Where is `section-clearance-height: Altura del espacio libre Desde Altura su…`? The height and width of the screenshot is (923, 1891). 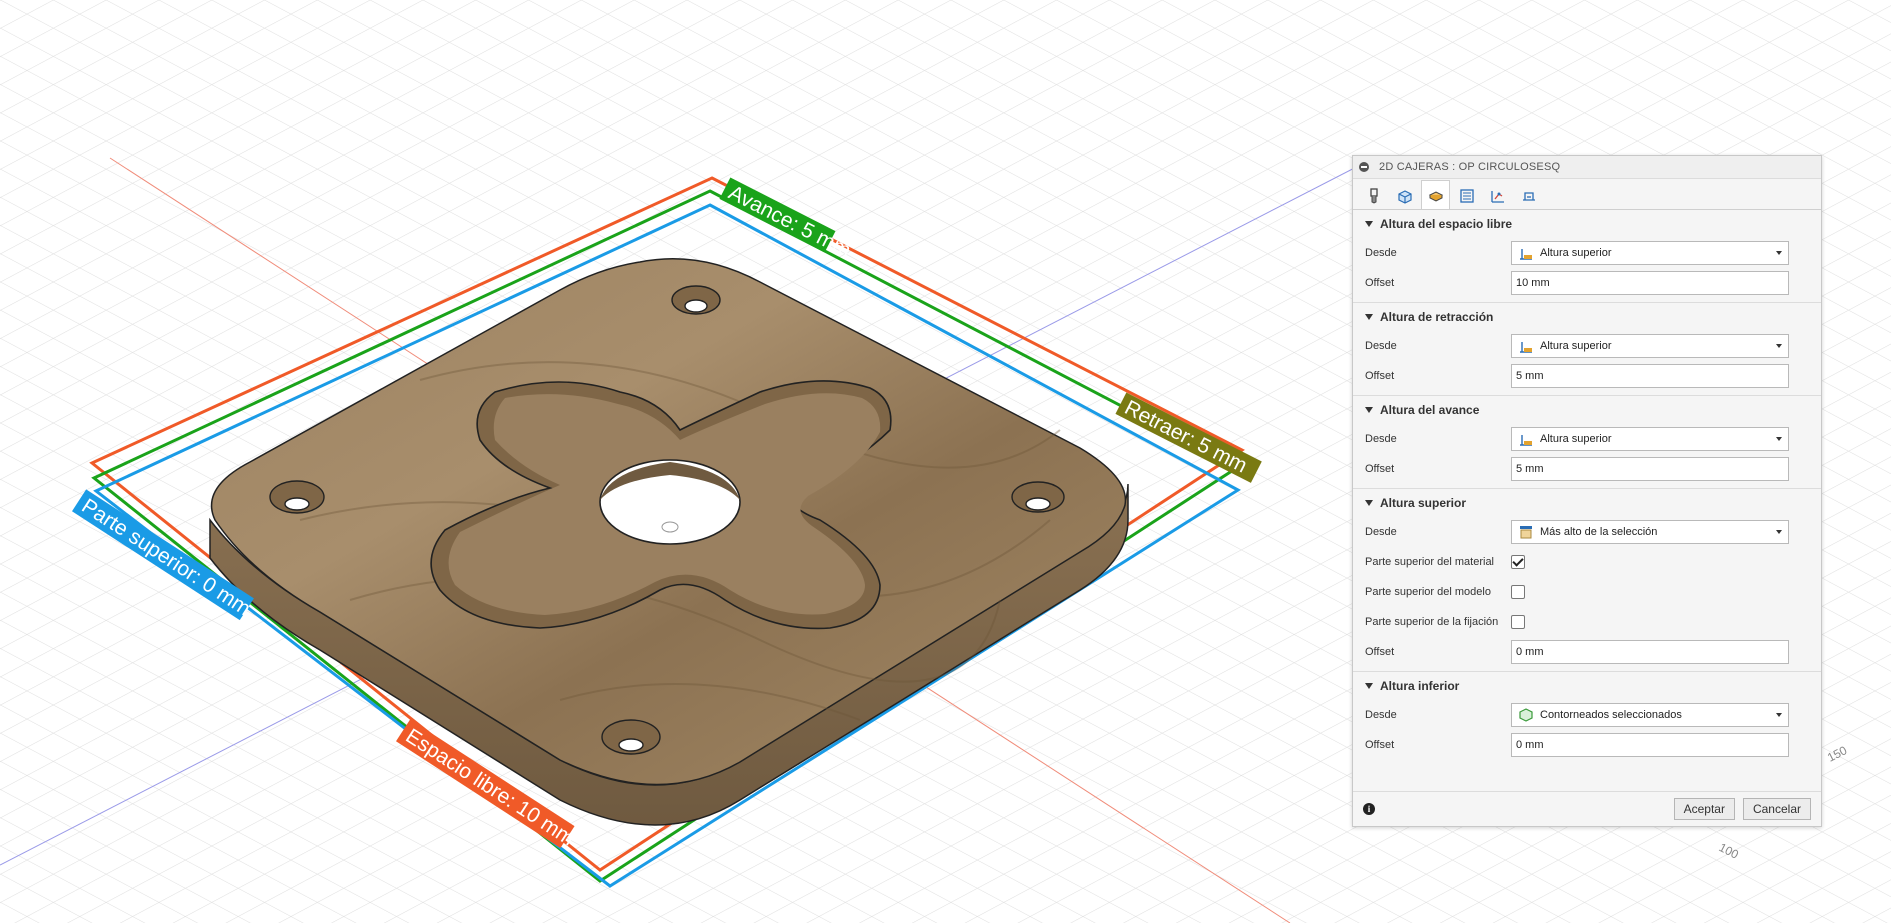
section-clearance-height: Altura del espacio libre Desde Altura su… is located at coordinates (1587, 256).